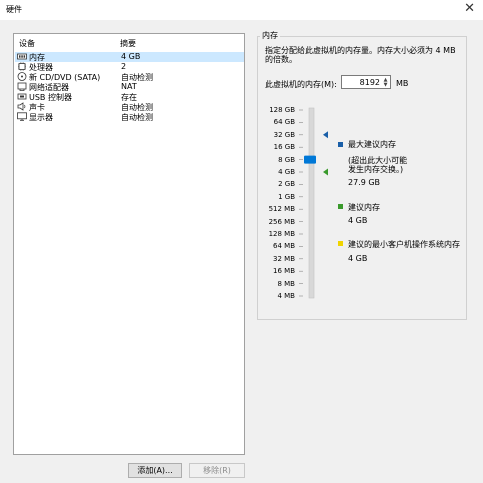  What do you see at coordinates (286, 172) in the screenshot?
I see `slider-tick-label: 4 GB` at bounding box center [286, 172].